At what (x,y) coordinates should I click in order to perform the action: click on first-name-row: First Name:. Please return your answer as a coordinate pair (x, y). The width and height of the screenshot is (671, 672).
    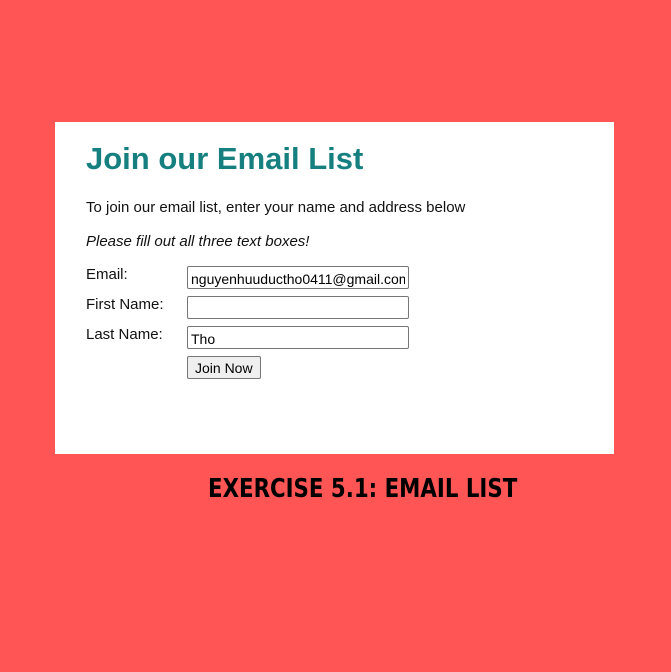
    Looking at the image, I should click on (286, 307).